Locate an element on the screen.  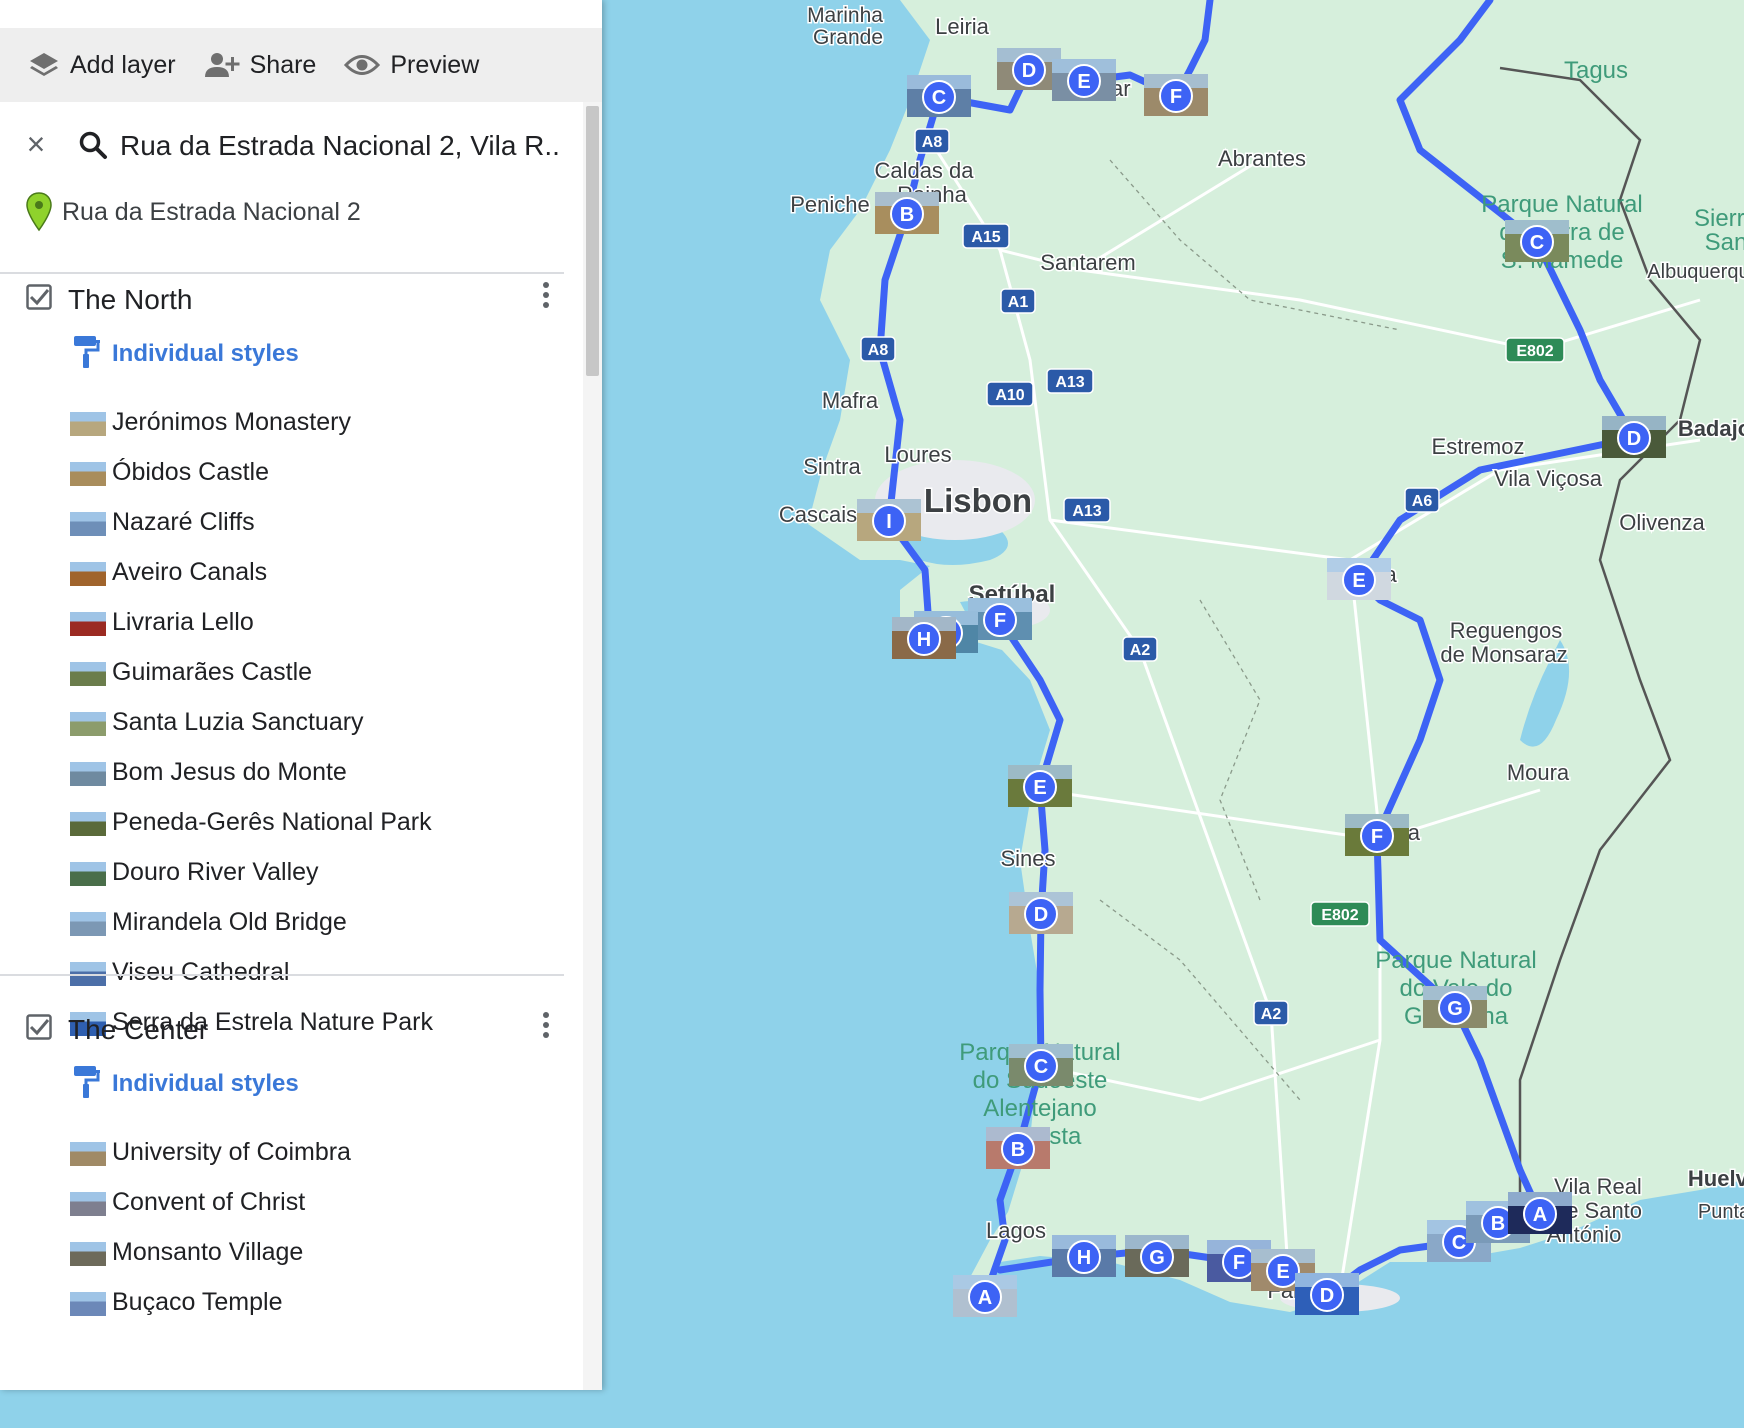
individual-styles-label: Individual styles is located at coordinates (205, 1083).